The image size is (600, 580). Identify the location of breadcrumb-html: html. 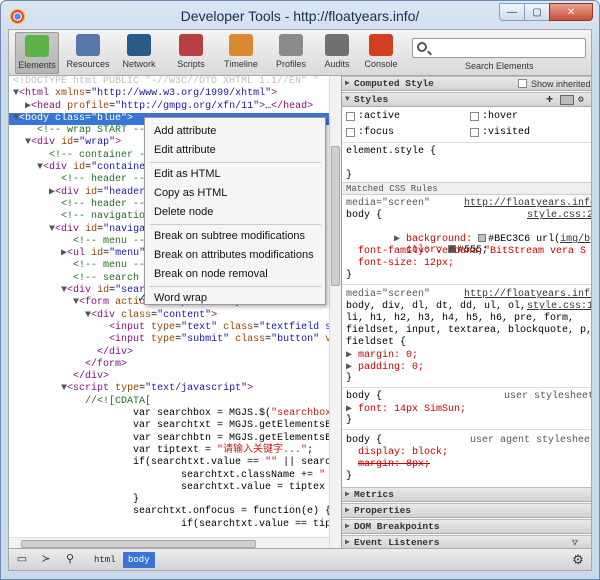
(105, 560).